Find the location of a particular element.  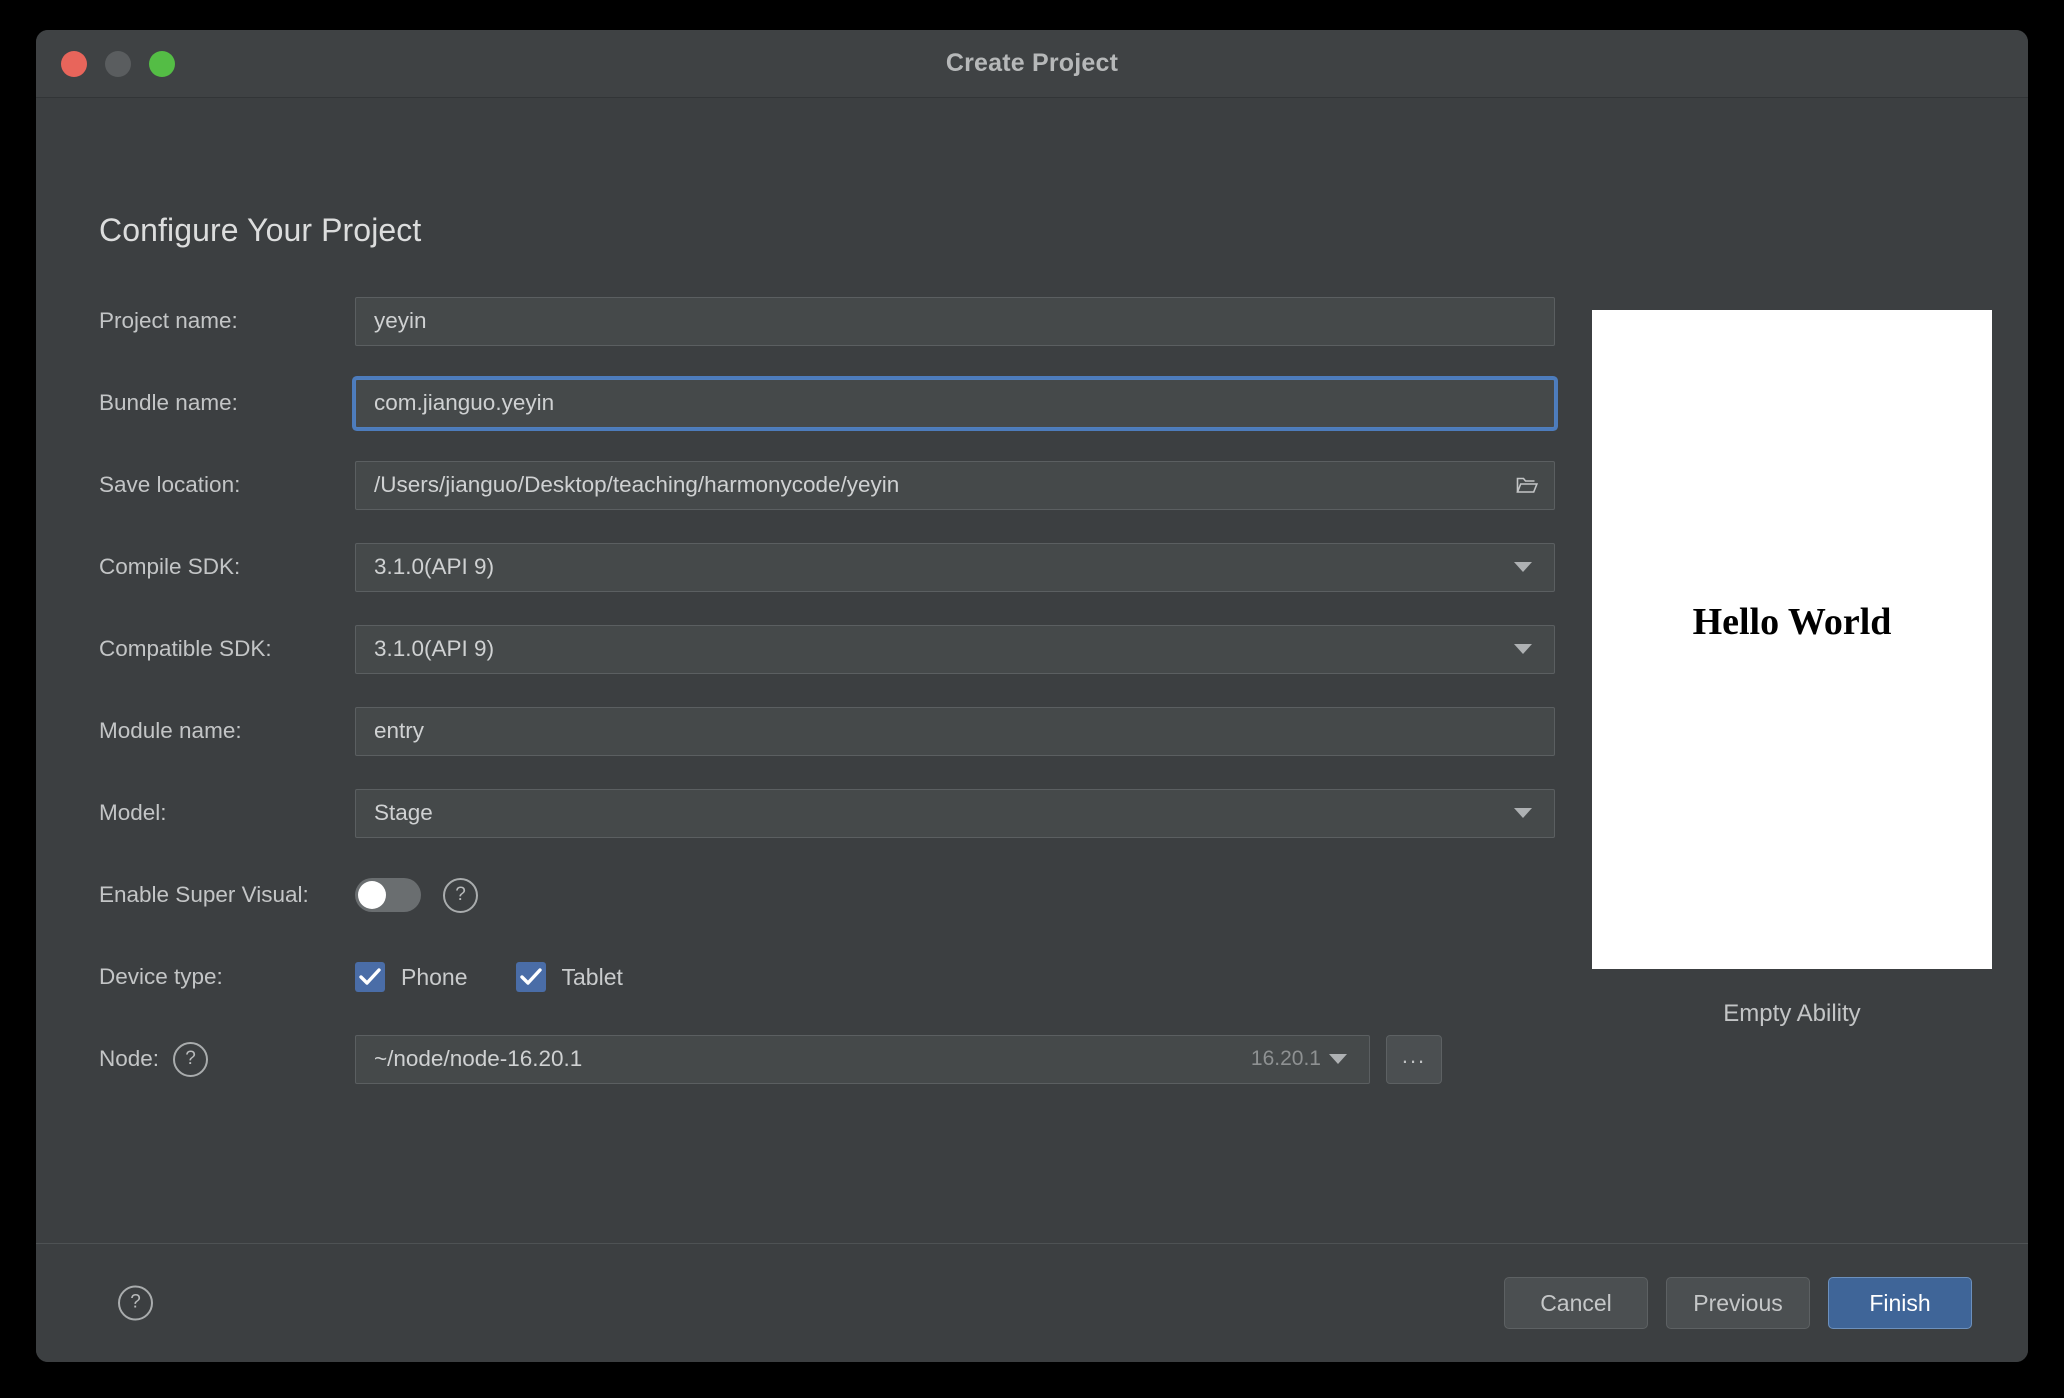

row-compile-sdk: Compile SDK: 3.1.0(API 9) is located at coordinates (827, 567).